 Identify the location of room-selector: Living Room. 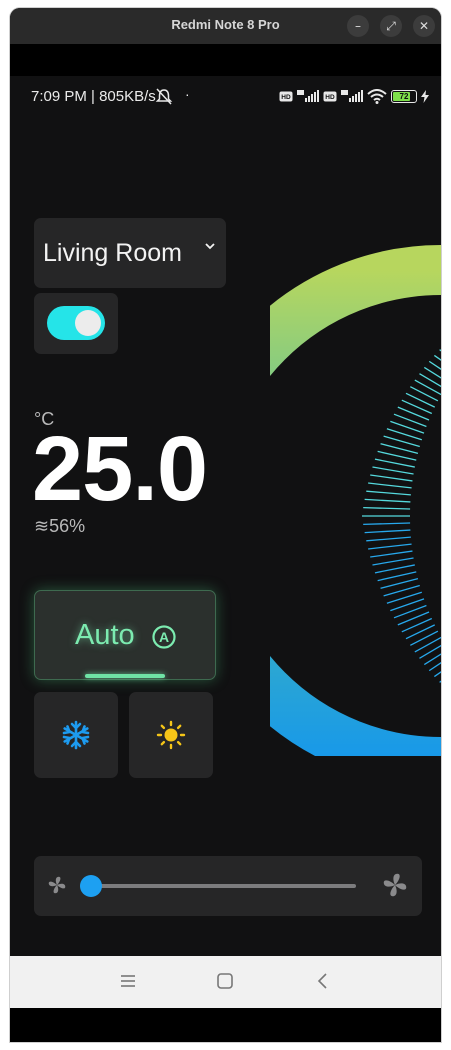
(130, 253).